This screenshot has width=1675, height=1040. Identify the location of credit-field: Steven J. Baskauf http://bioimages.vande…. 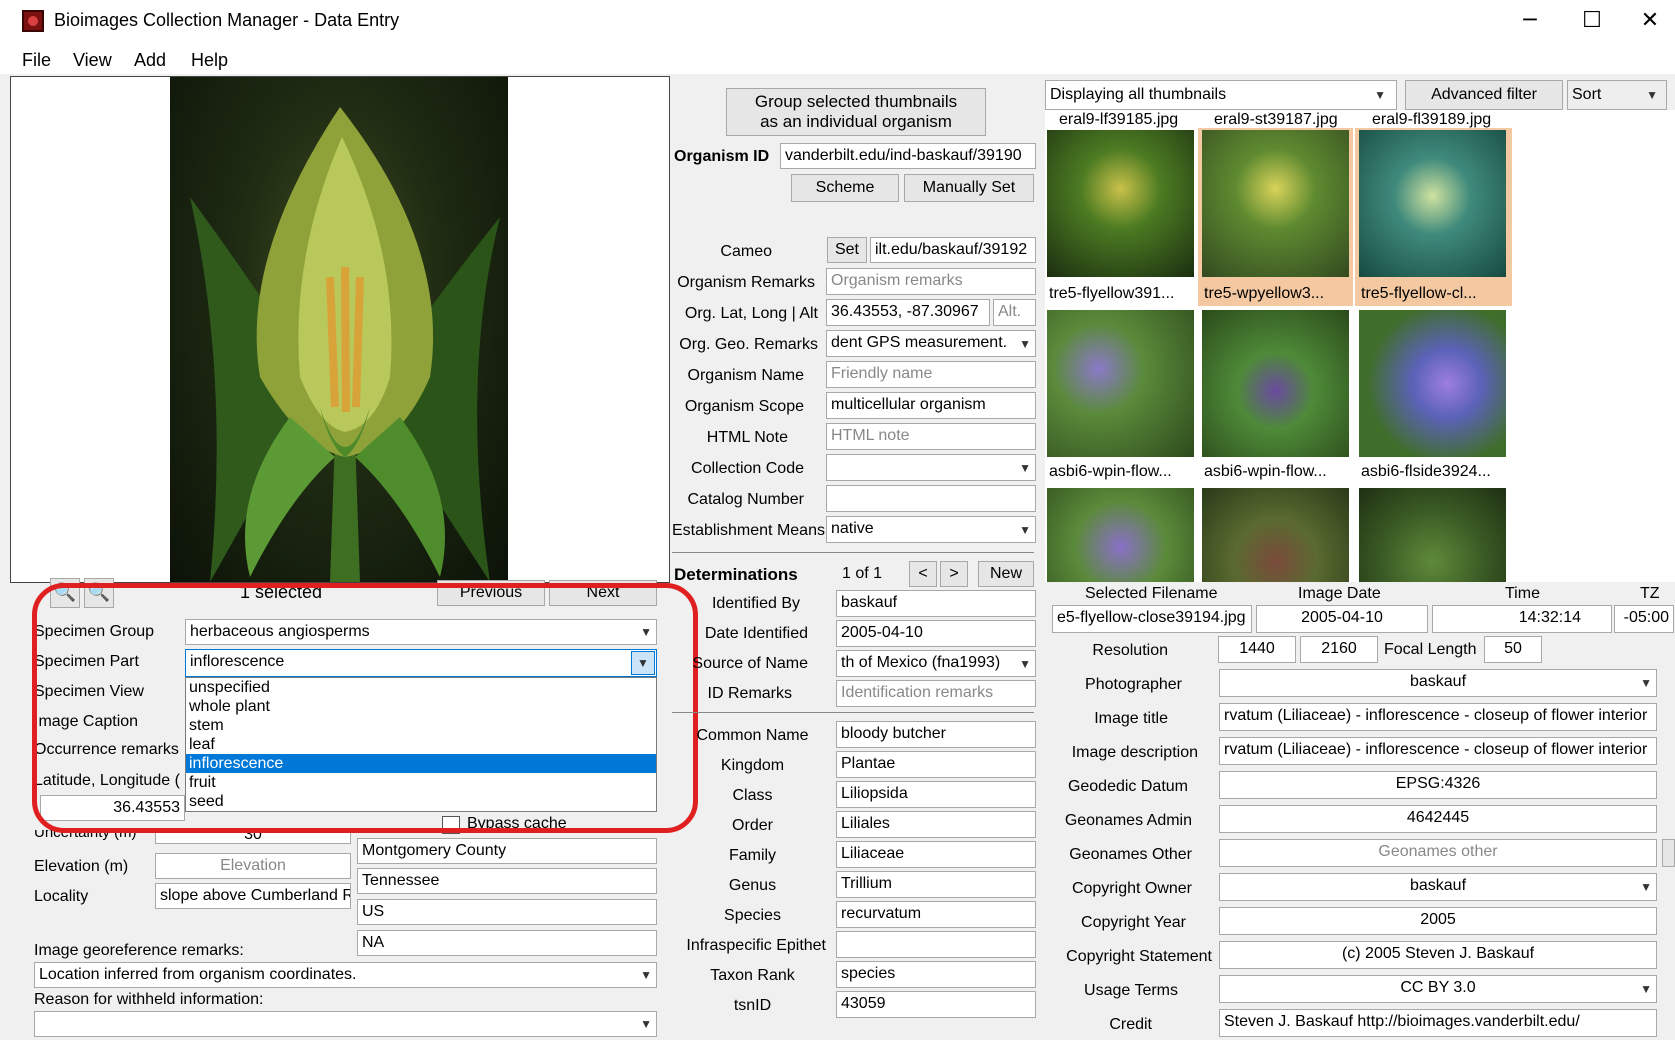
(1438, 1023).